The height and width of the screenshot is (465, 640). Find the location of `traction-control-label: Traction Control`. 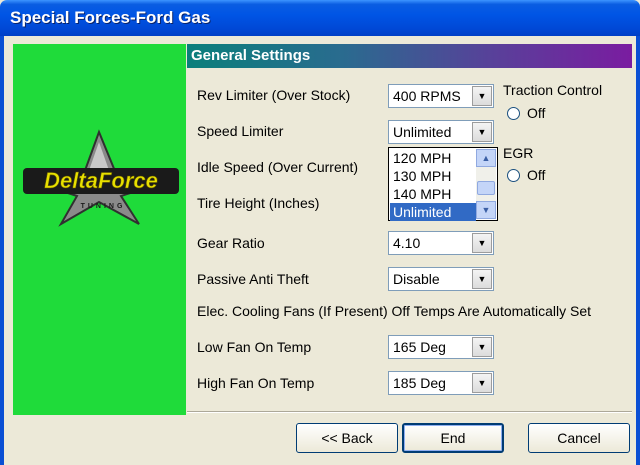

traction-control-label: Traction Control is located at coordinates (553, 90).